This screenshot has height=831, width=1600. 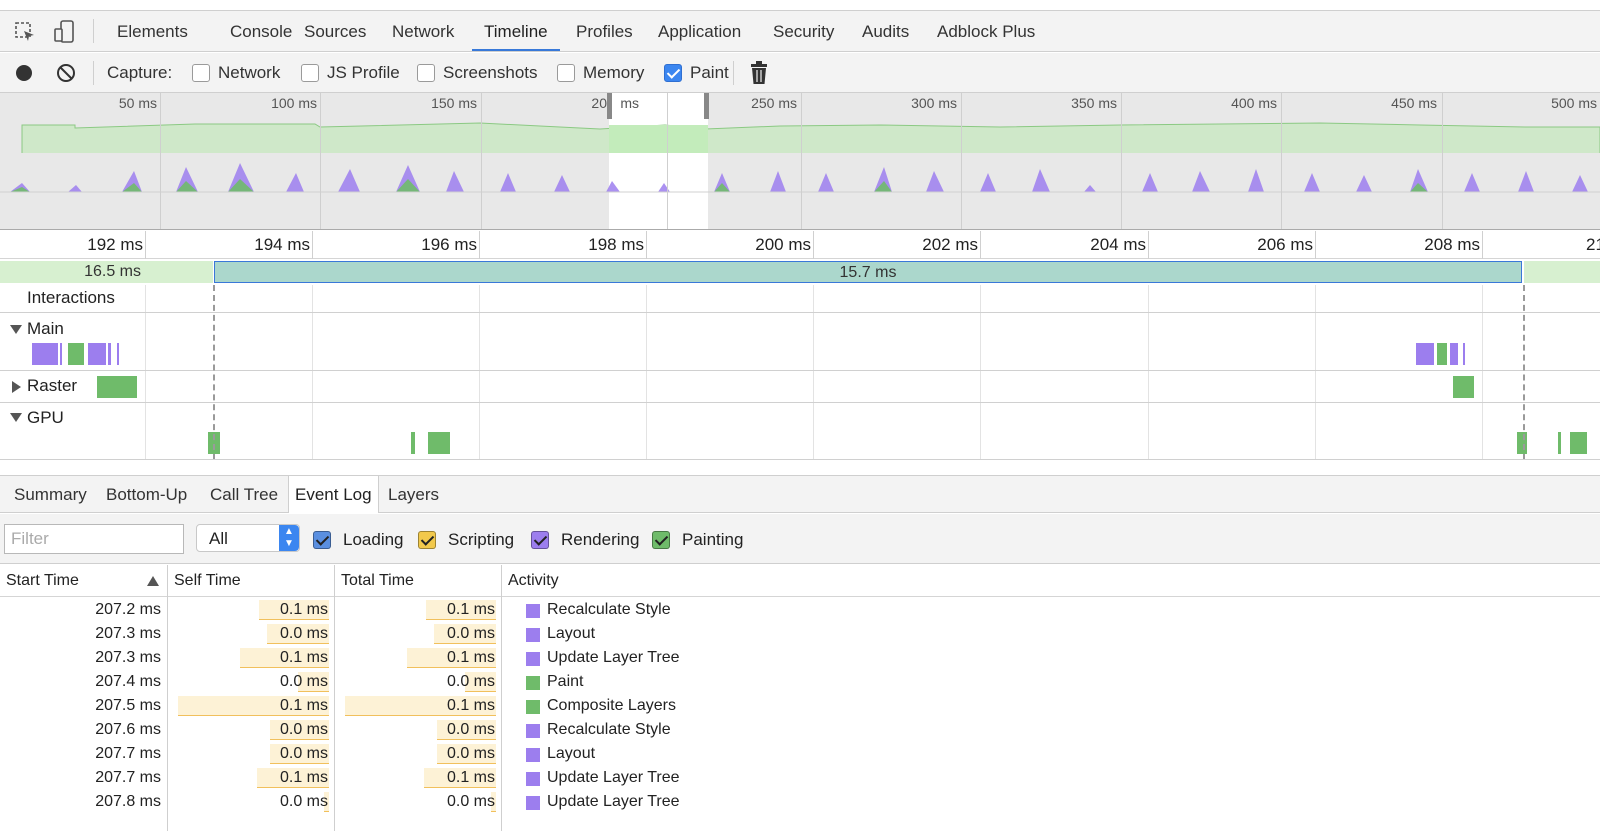 What do you see at coordinates (128, 609) in the screenshot?
I see `start-time-cell: 207.2 ms` at bounding box center [128, 609].